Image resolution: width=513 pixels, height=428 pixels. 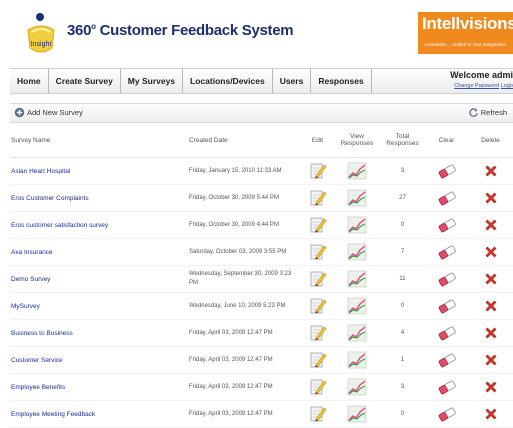 I want to click on logout-link: Logo, so click(x=507, y=86).